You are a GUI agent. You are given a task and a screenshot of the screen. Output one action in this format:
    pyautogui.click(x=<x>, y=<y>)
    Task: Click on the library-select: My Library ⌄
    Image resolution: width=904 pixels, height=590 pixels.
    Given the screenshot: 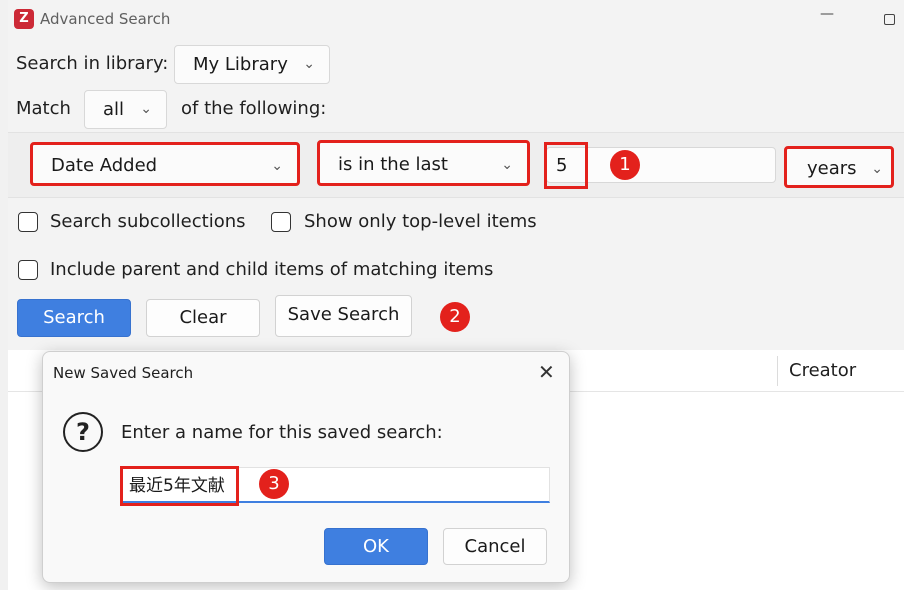 What is the action you would take?
    pyautogui.click(x=252, y=64)
    